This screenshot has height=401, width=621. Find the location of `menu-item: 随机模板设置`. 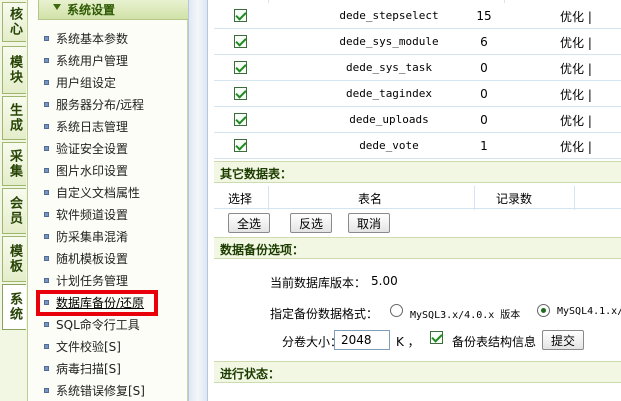

menu-item: 随机模板设置 is located at coordinates (86, 258).